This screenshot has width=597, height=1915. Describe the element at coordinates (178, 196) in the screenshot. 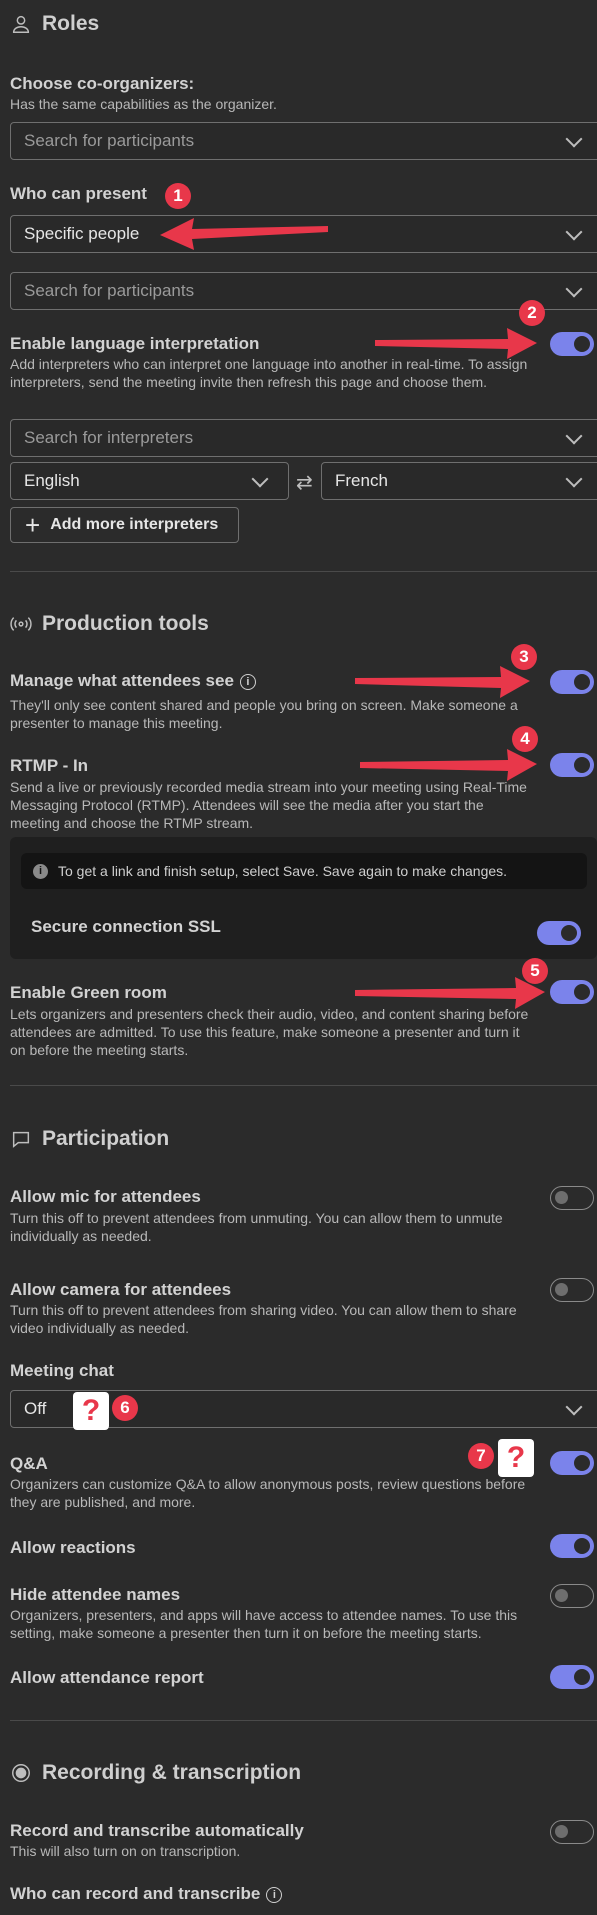

I see `annotation-badge-1: 1` at that location.